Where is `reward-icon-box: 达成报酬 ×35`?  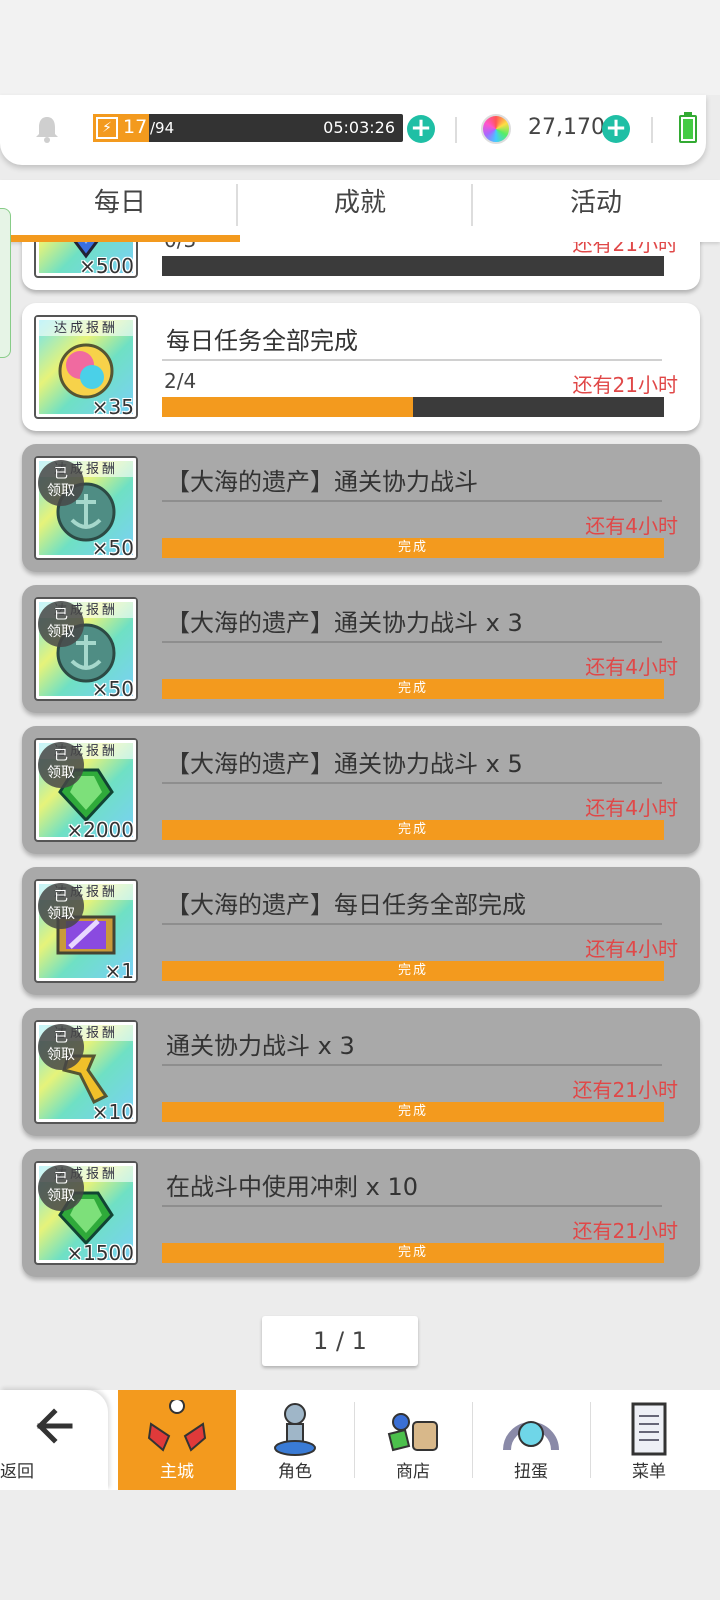 reward-icon-box: 达成报酬 ×35 is located at coordinates (86, 367).